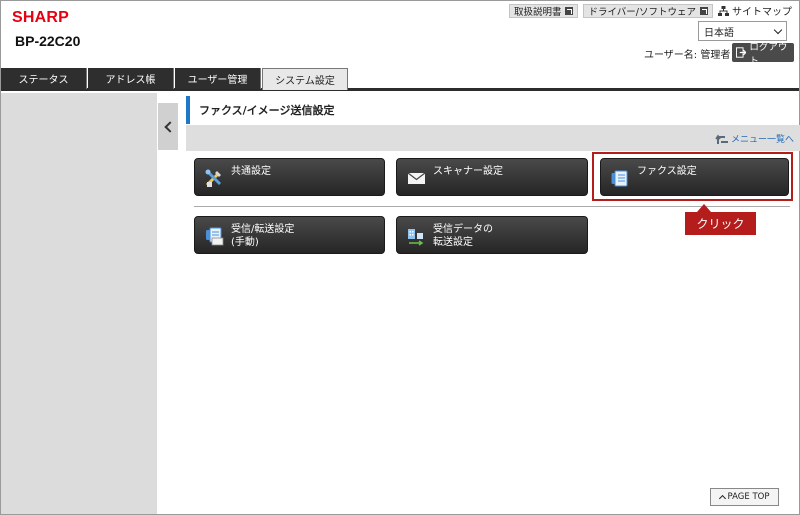 The height and width of the screenshot is (515, 800). I want to click on driver-link-label: ドライバー/ソフトウェア, so click(642, 12).